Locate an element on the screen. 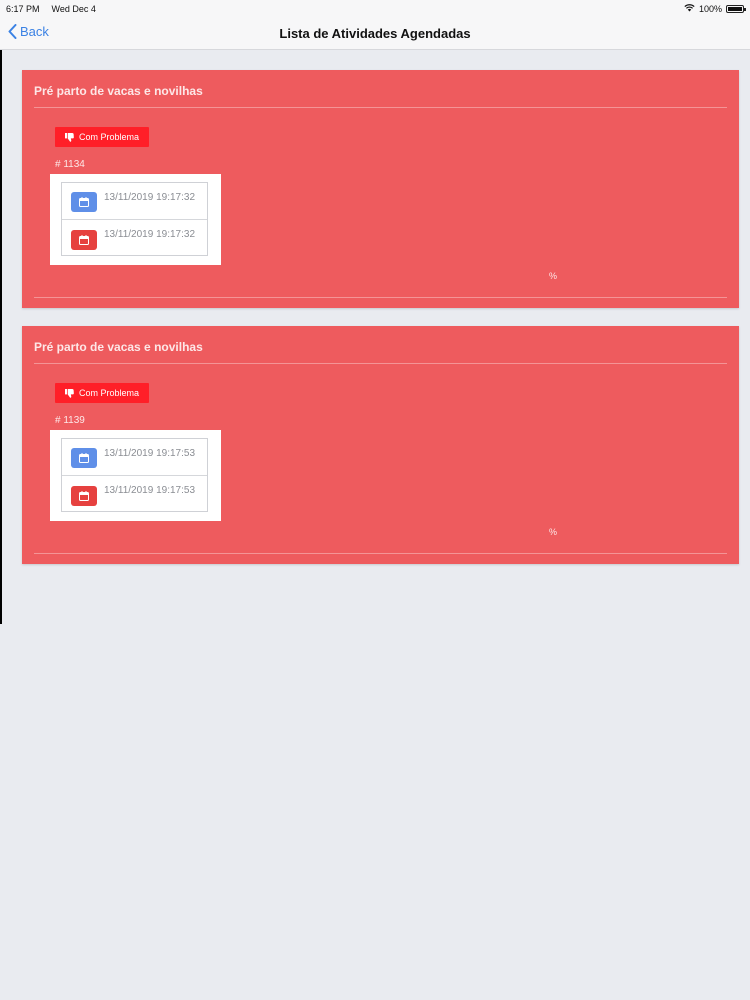 This screenshot has width=750, height=1000. date-row-end: 13/11/2019 19:17:32 is located at coordinates (134, 238).